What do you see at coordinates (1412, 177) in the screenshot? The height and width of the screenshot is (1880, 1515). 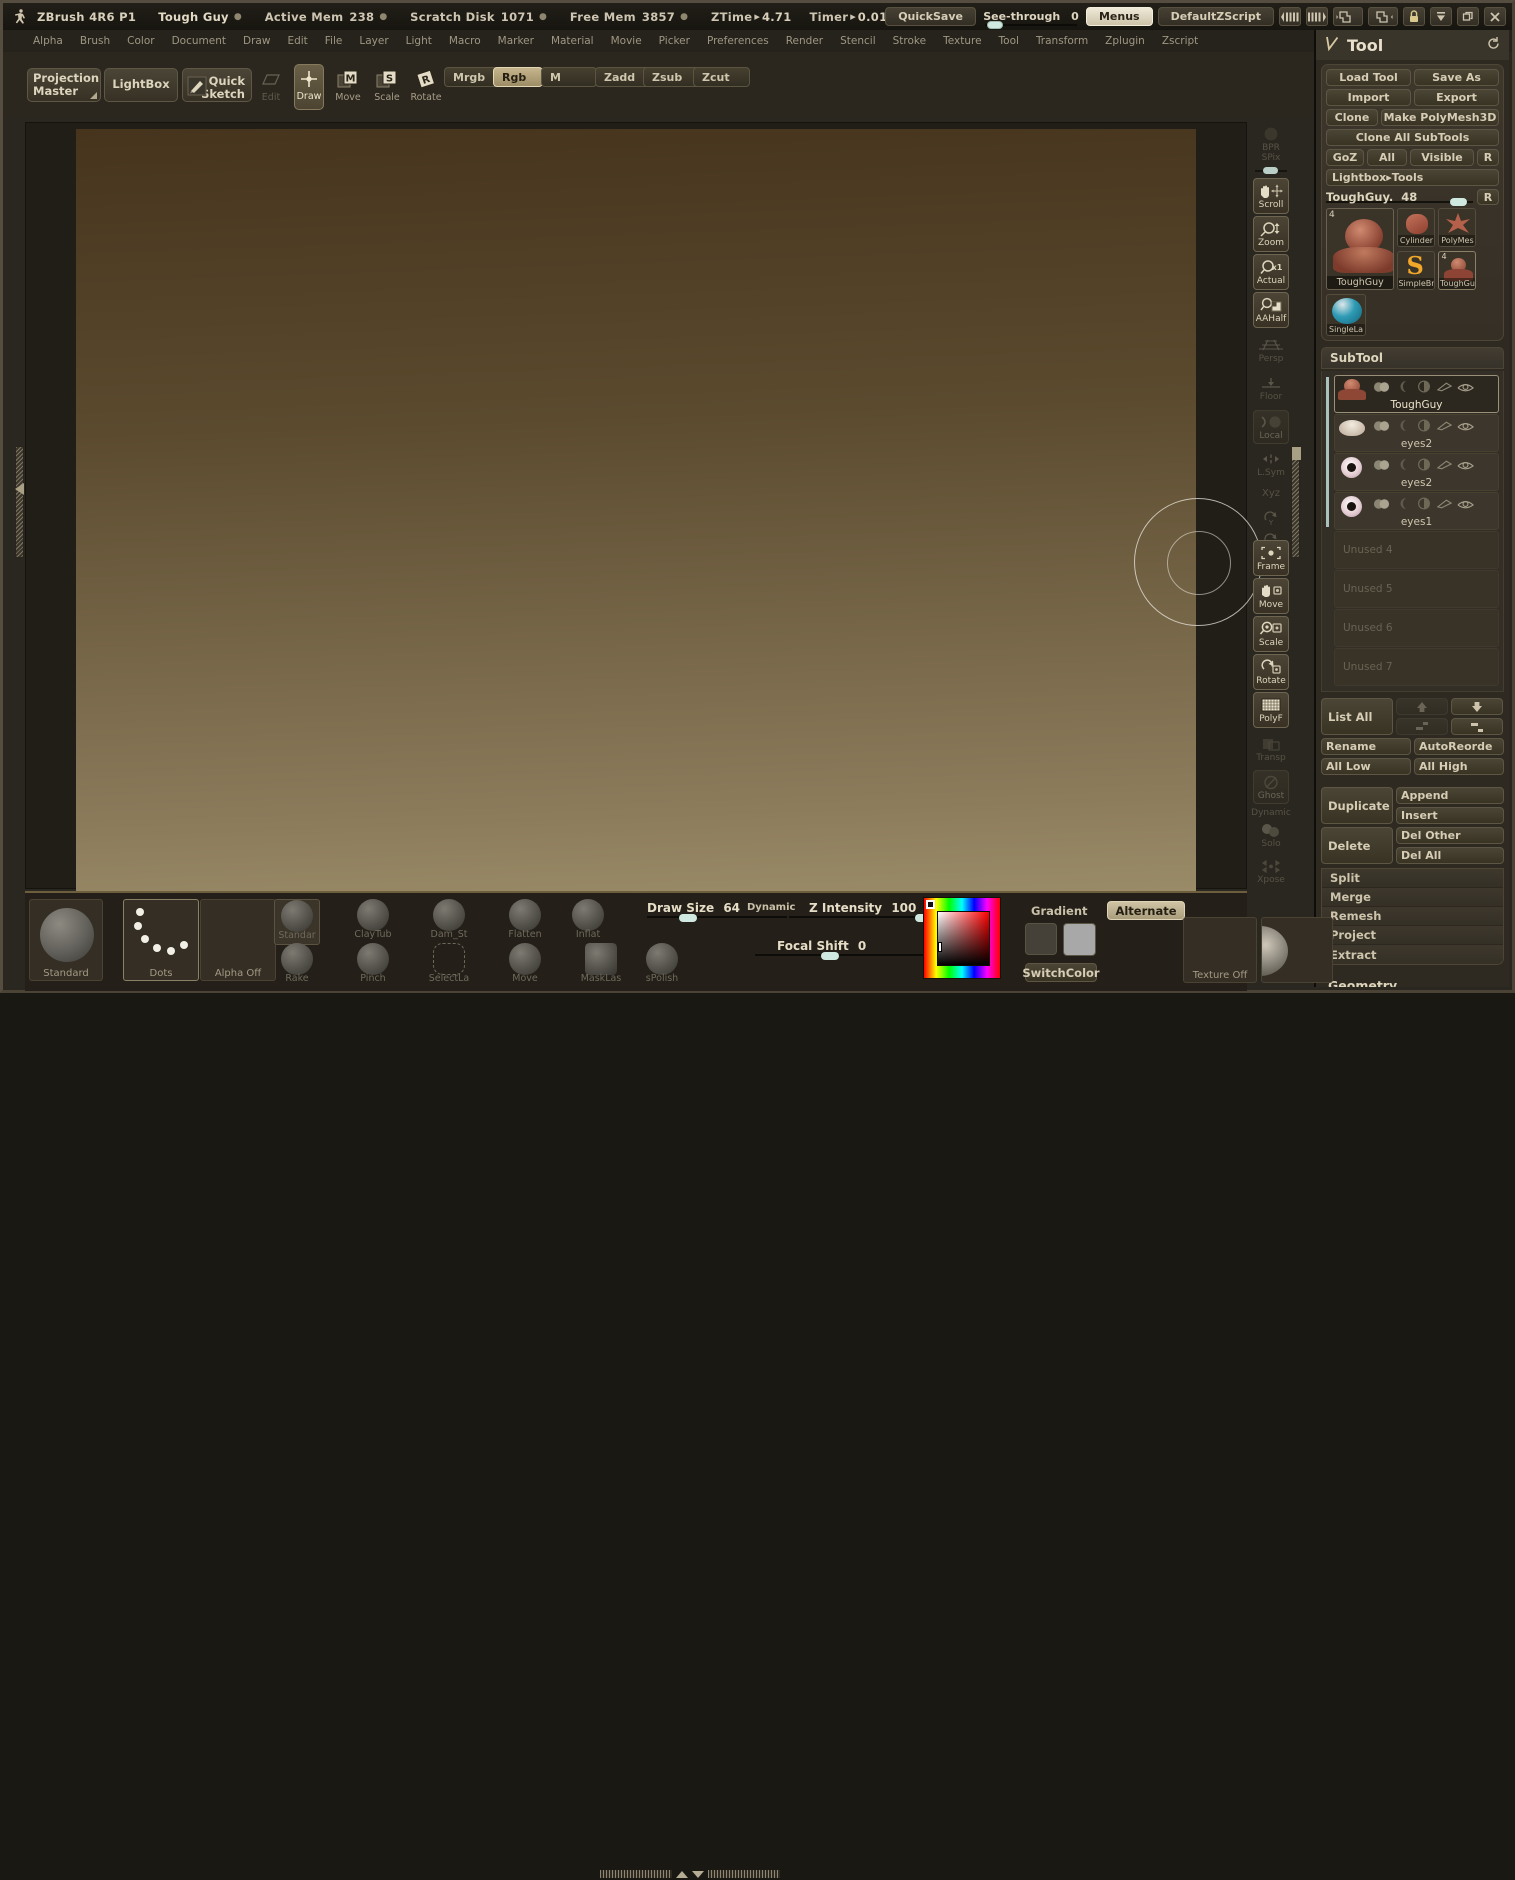 I see `lightbox-tools-button: Lightbox▸Tools` at bounding box center [1412, 177].